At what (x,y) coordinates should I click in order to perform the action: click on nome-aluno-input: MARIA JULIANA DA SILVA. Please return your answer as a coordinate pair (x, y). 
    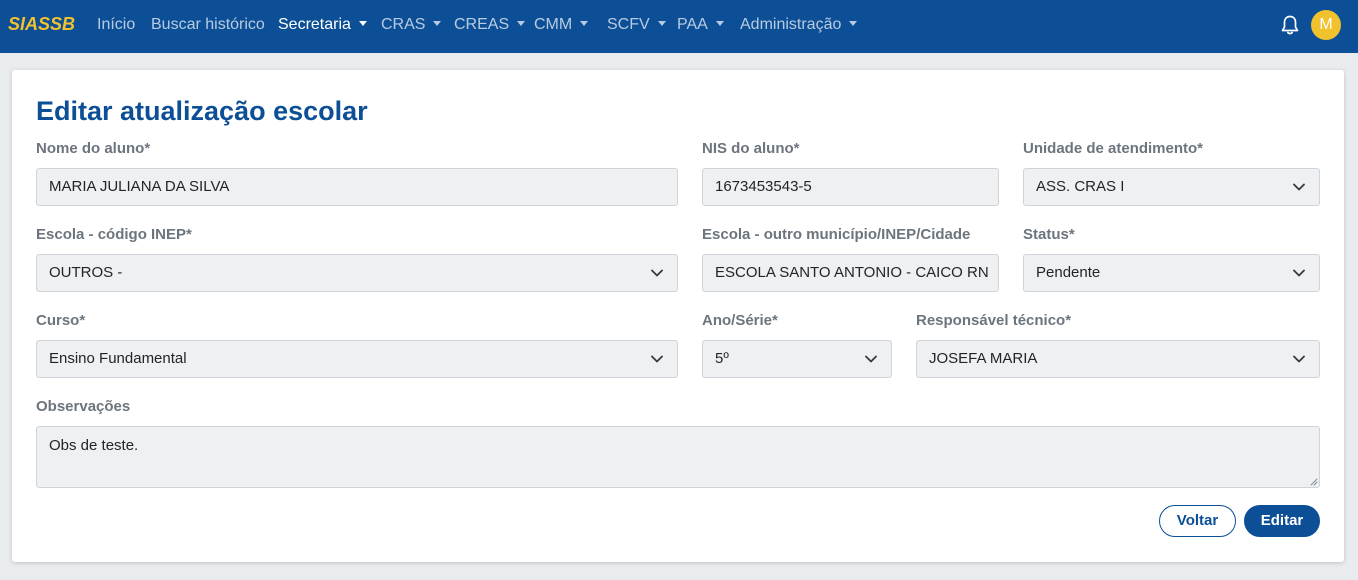
    Looking at the image, I should click on (357, 187).